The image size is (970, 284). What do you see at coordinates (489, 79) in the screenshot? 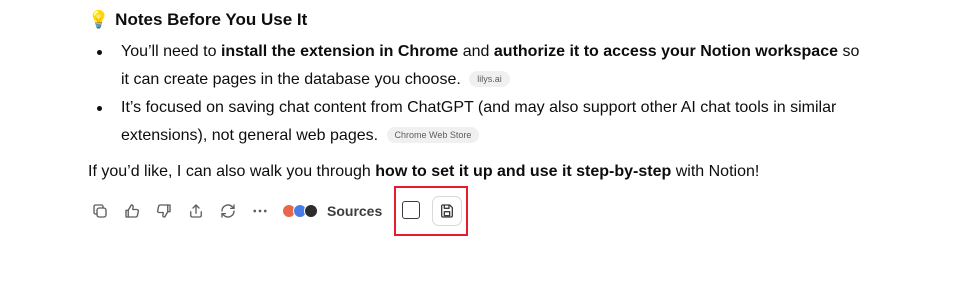
I see `citation-chip: lilys.ai` at bounding box center [489, 79].